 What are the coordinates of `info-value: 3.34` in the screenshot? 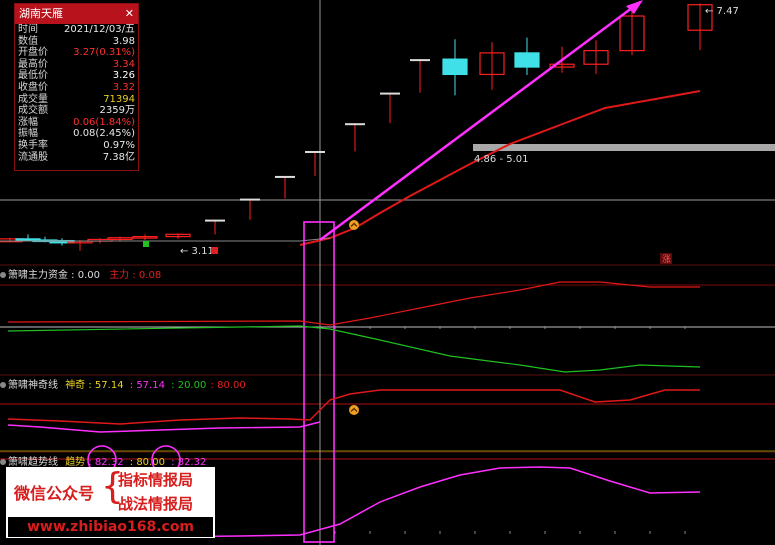 It's located at (123, 64).